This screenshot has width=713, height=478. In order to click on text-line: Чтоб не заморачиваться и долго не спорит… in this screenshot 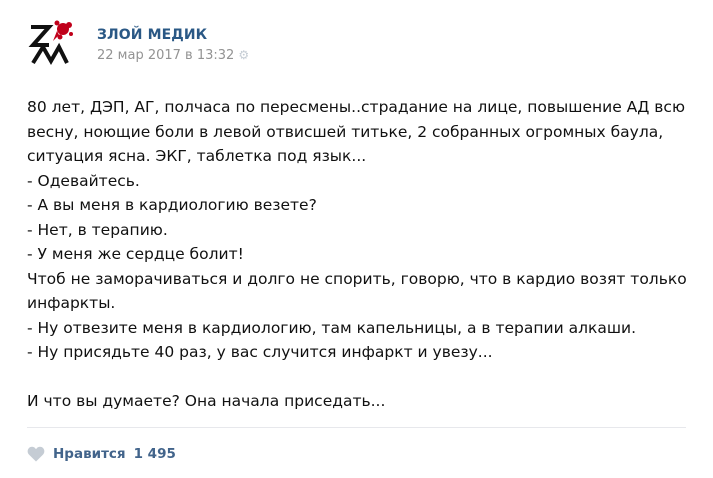, I will do `click(357, 278)`.